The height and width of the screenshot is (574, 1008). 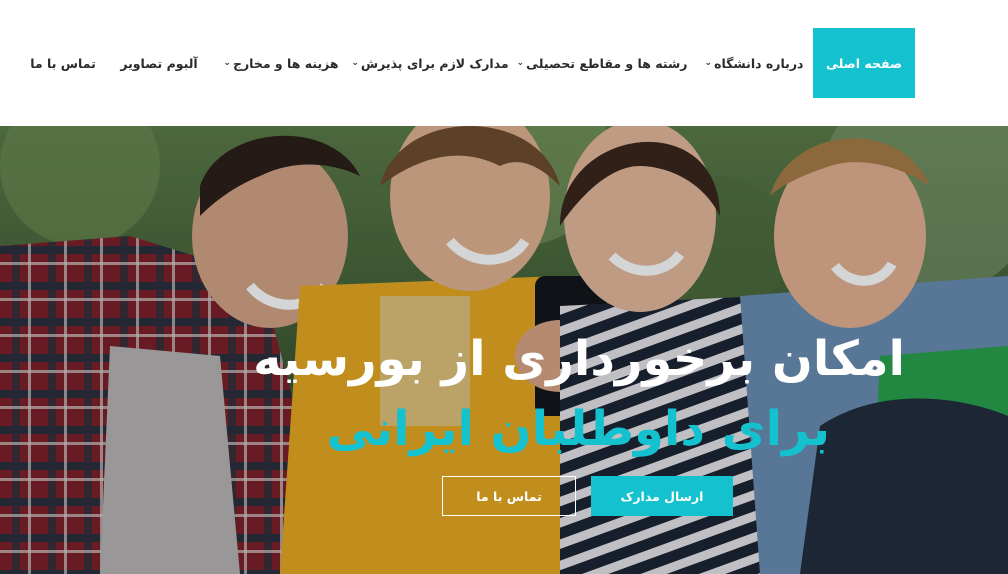 I want to click on nav-item-costs: هزینه ها و مخارج ⌄, so click(x=281, y=63).